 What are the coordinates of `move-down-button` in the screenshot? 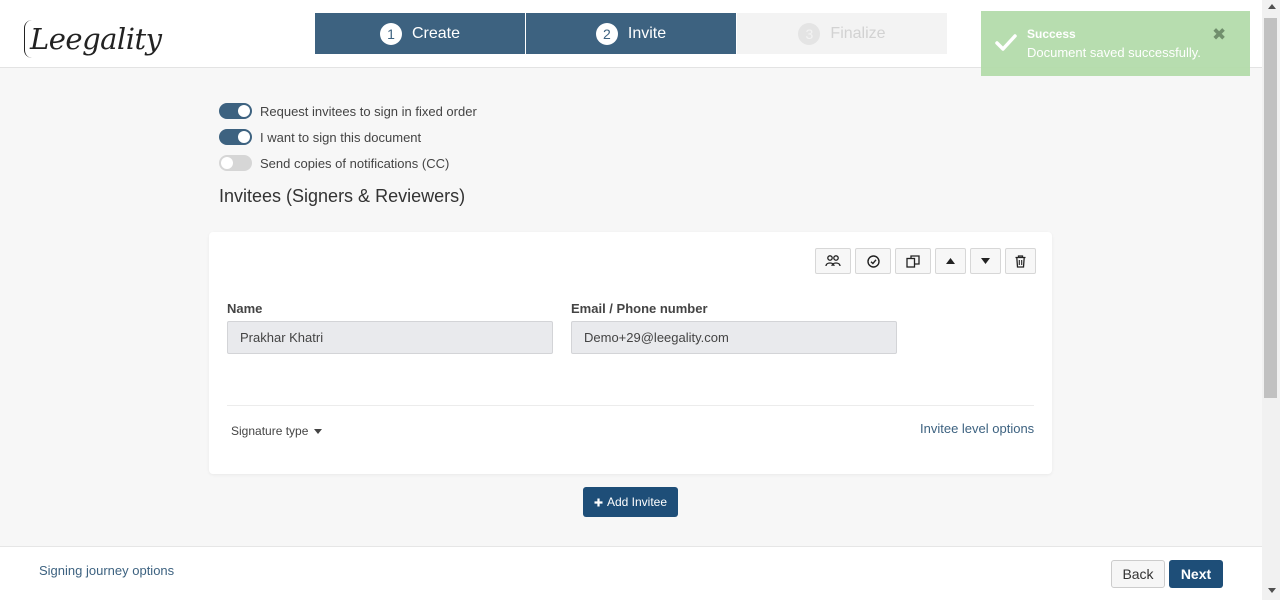 It's located at (985, 261).